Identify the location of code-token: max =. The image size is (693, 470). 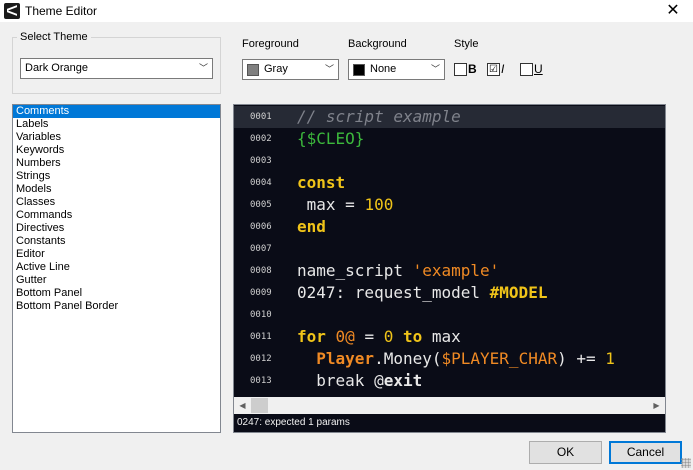
(331, 204).